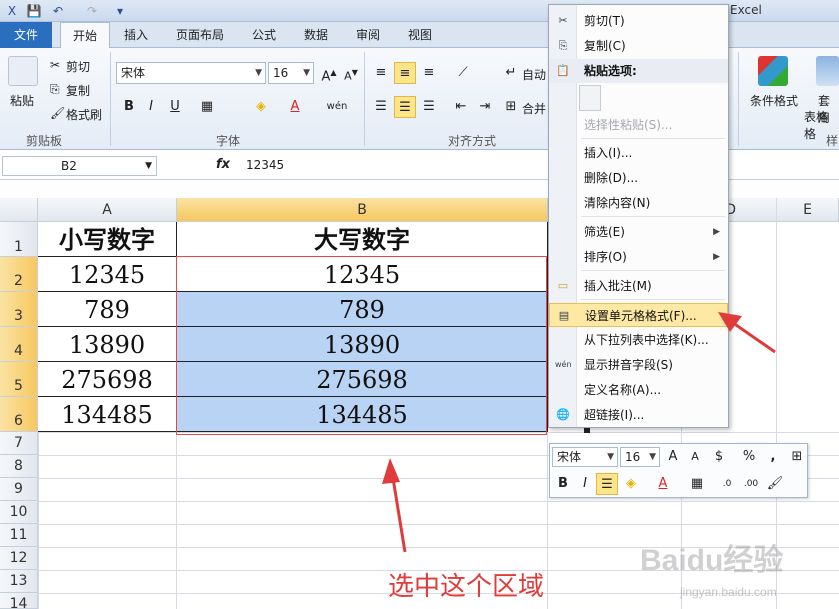  What do you see at coordinates (466, 587) in the screenshot?
I see `annotation-text: 选中这个区域` at bounding box center [466, 587].